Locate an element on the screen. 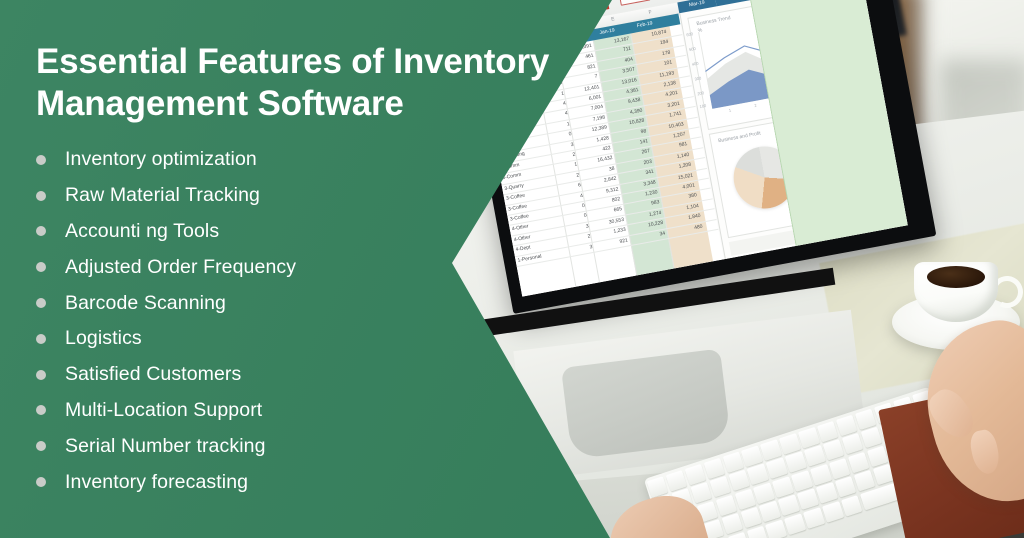 The image size is (1024, 538). feature-list-item: Inventory optimization is located at coordinates (166, 160).